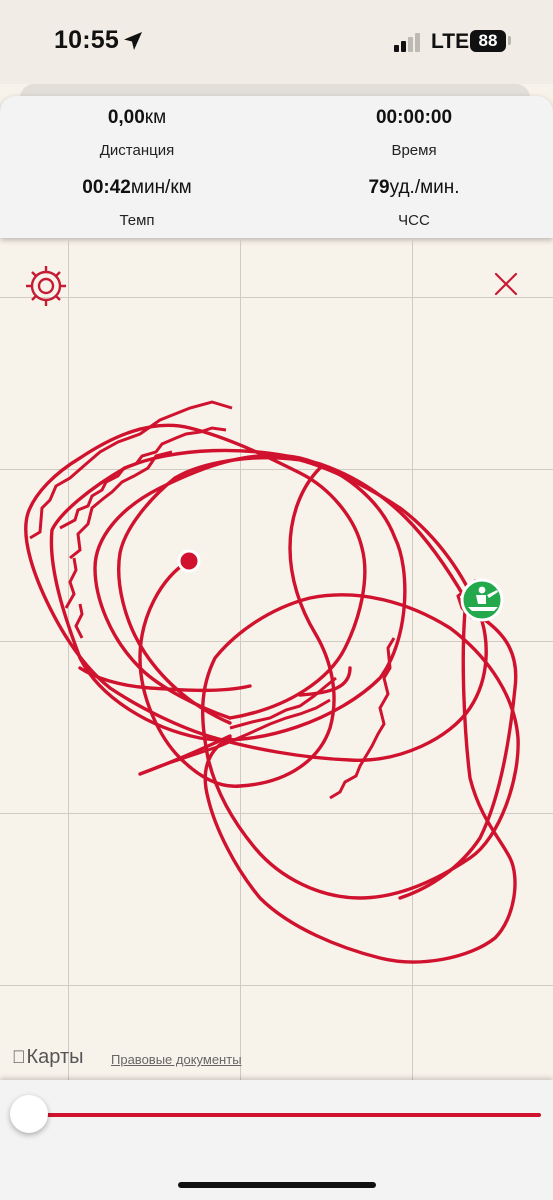 The height and width of the screenshot is (1200, 553). I want to click on distance-unit: км, so click(155, 117).